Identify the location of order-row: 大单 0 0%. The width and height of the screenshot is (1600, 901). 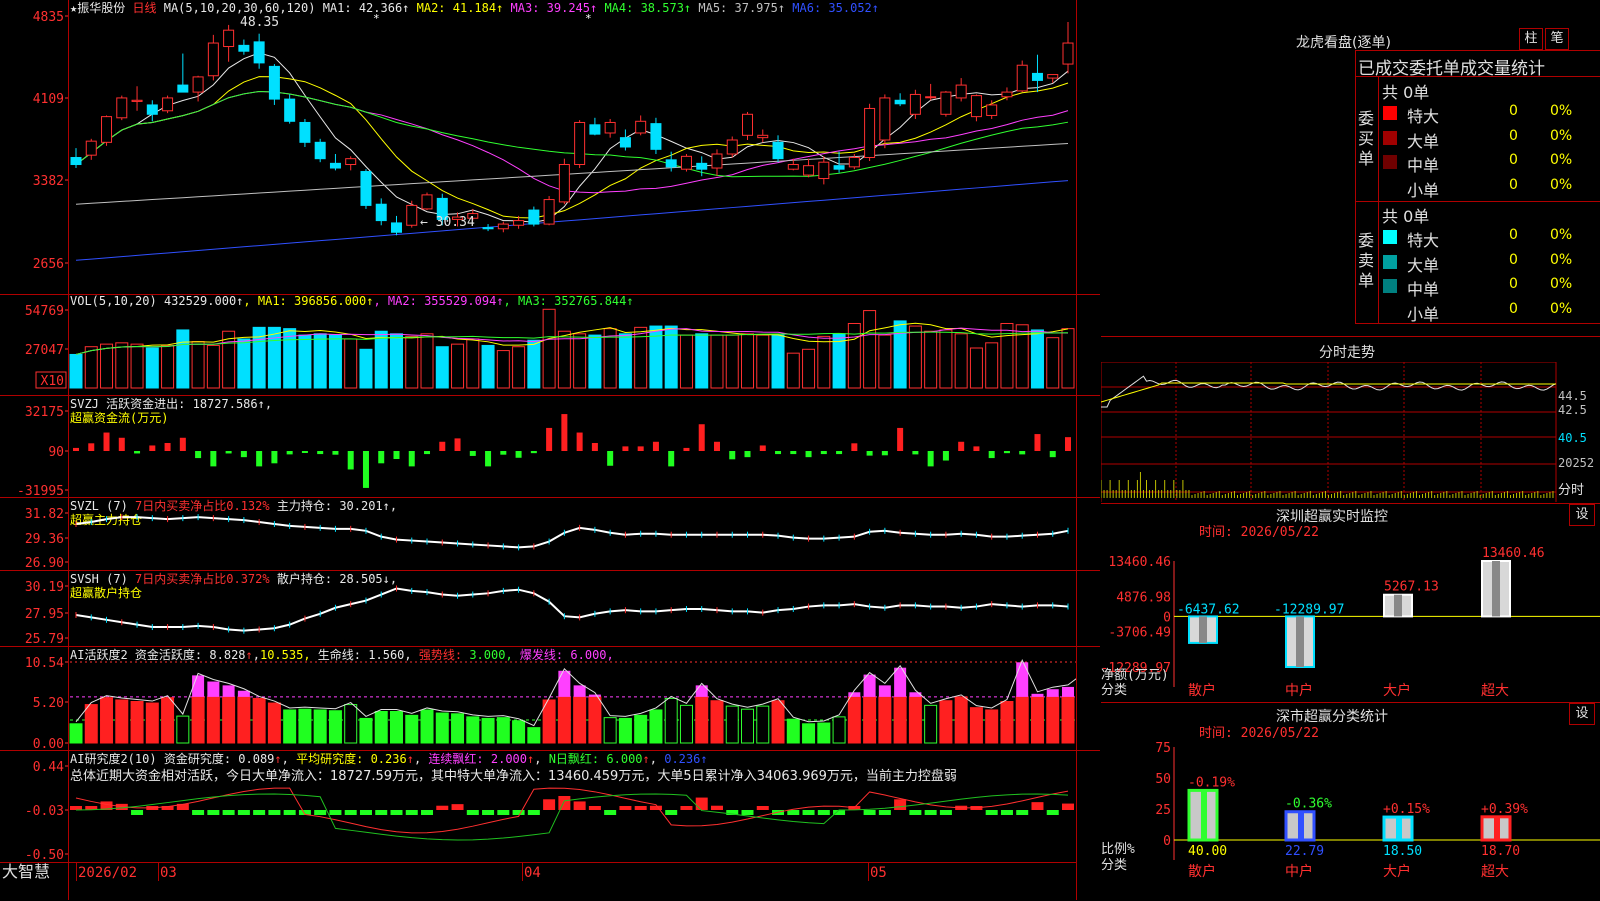
(1490, 262).